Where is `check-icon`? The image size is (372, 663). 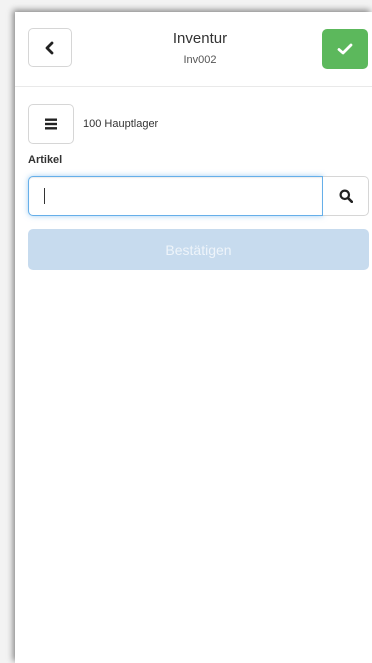
check-icon is located at coordinates (345, 49).